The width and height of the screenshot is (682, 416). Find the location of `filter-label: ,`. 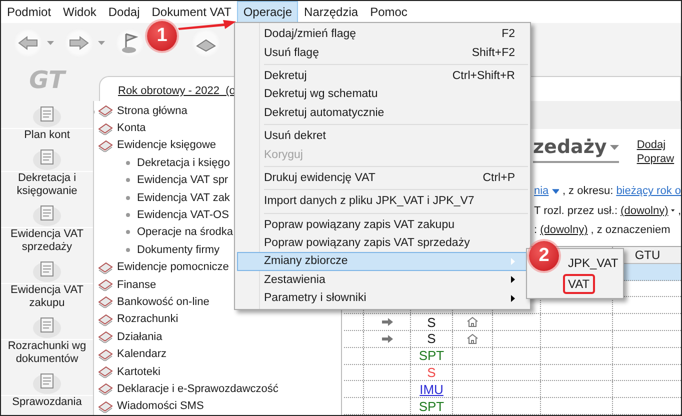

filter-label: , is located at coordinates (679, 210).